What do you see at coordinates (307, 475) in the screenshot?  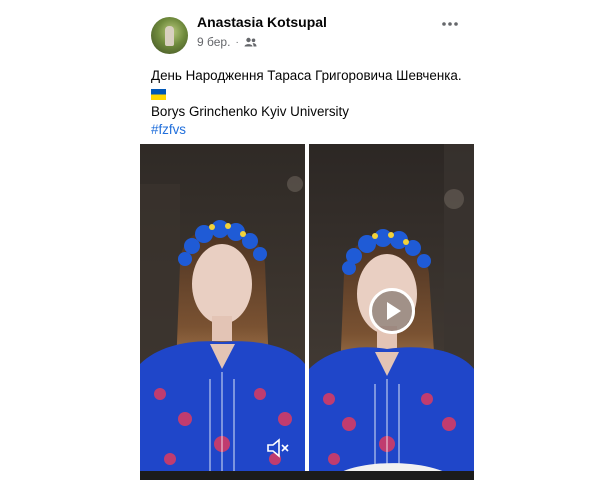 I see `video-bottom-strip` at bounding box center [307, 475].